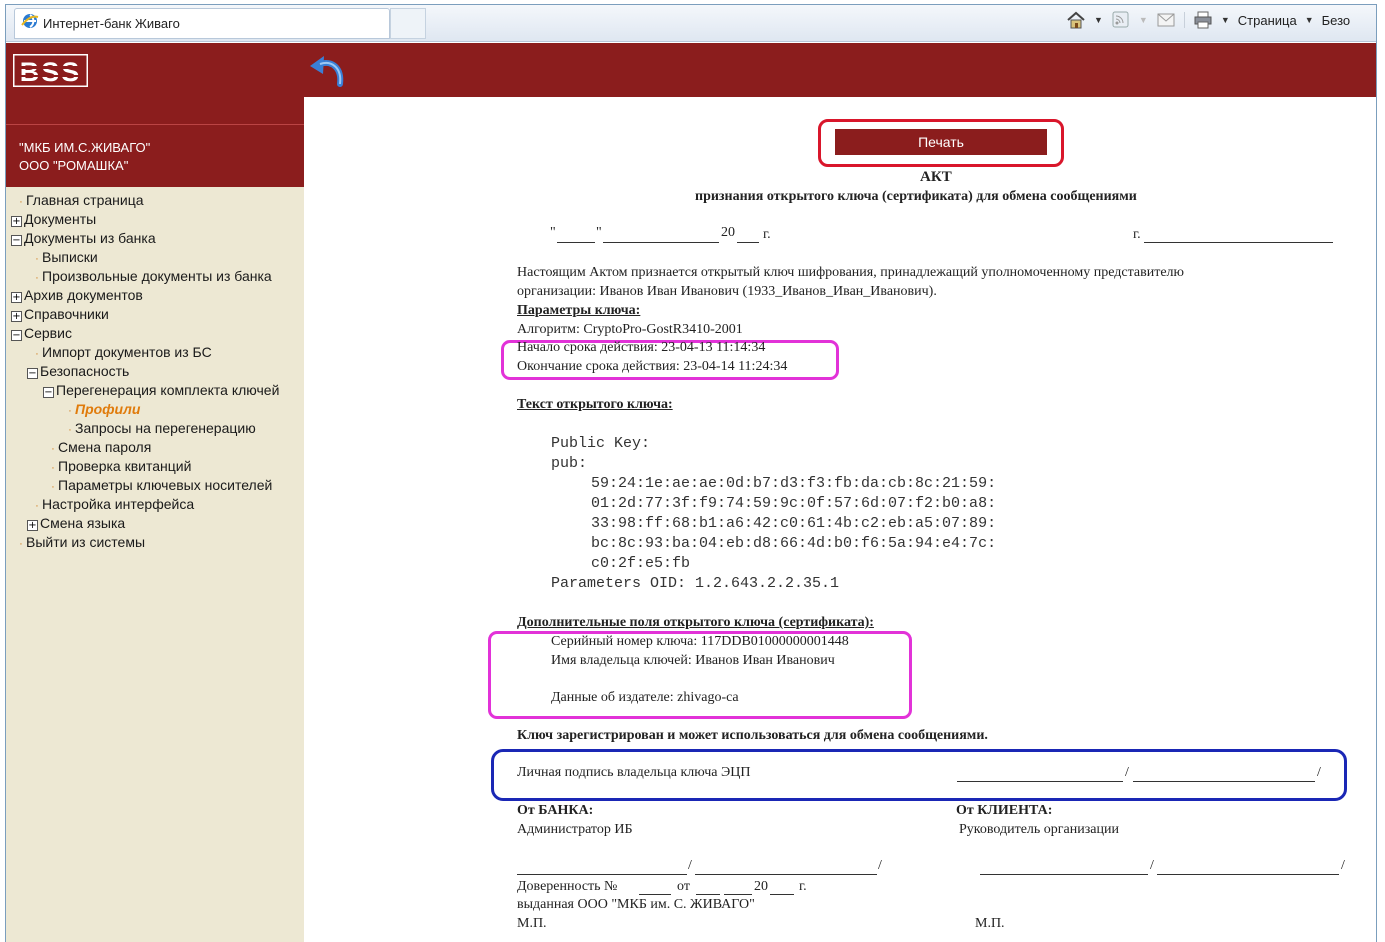  I want to click on print-button: Печать, so click(941, 142).